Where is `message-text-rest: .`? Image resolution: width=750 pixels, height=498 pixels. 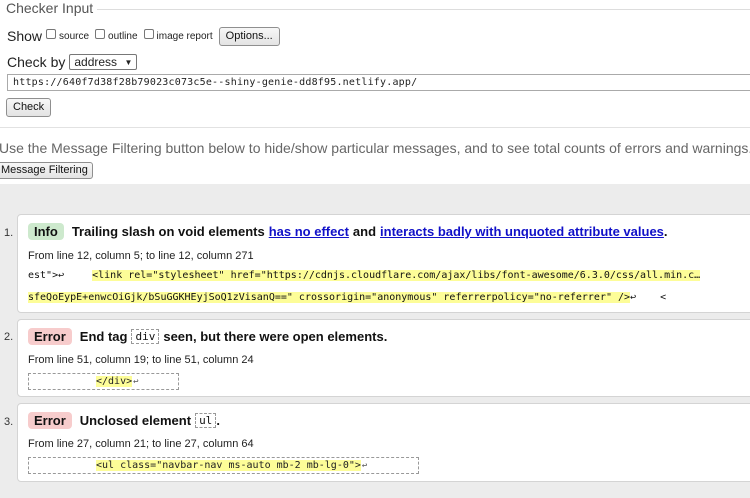 message-text-rest: . is located at coordinates (218, 420).